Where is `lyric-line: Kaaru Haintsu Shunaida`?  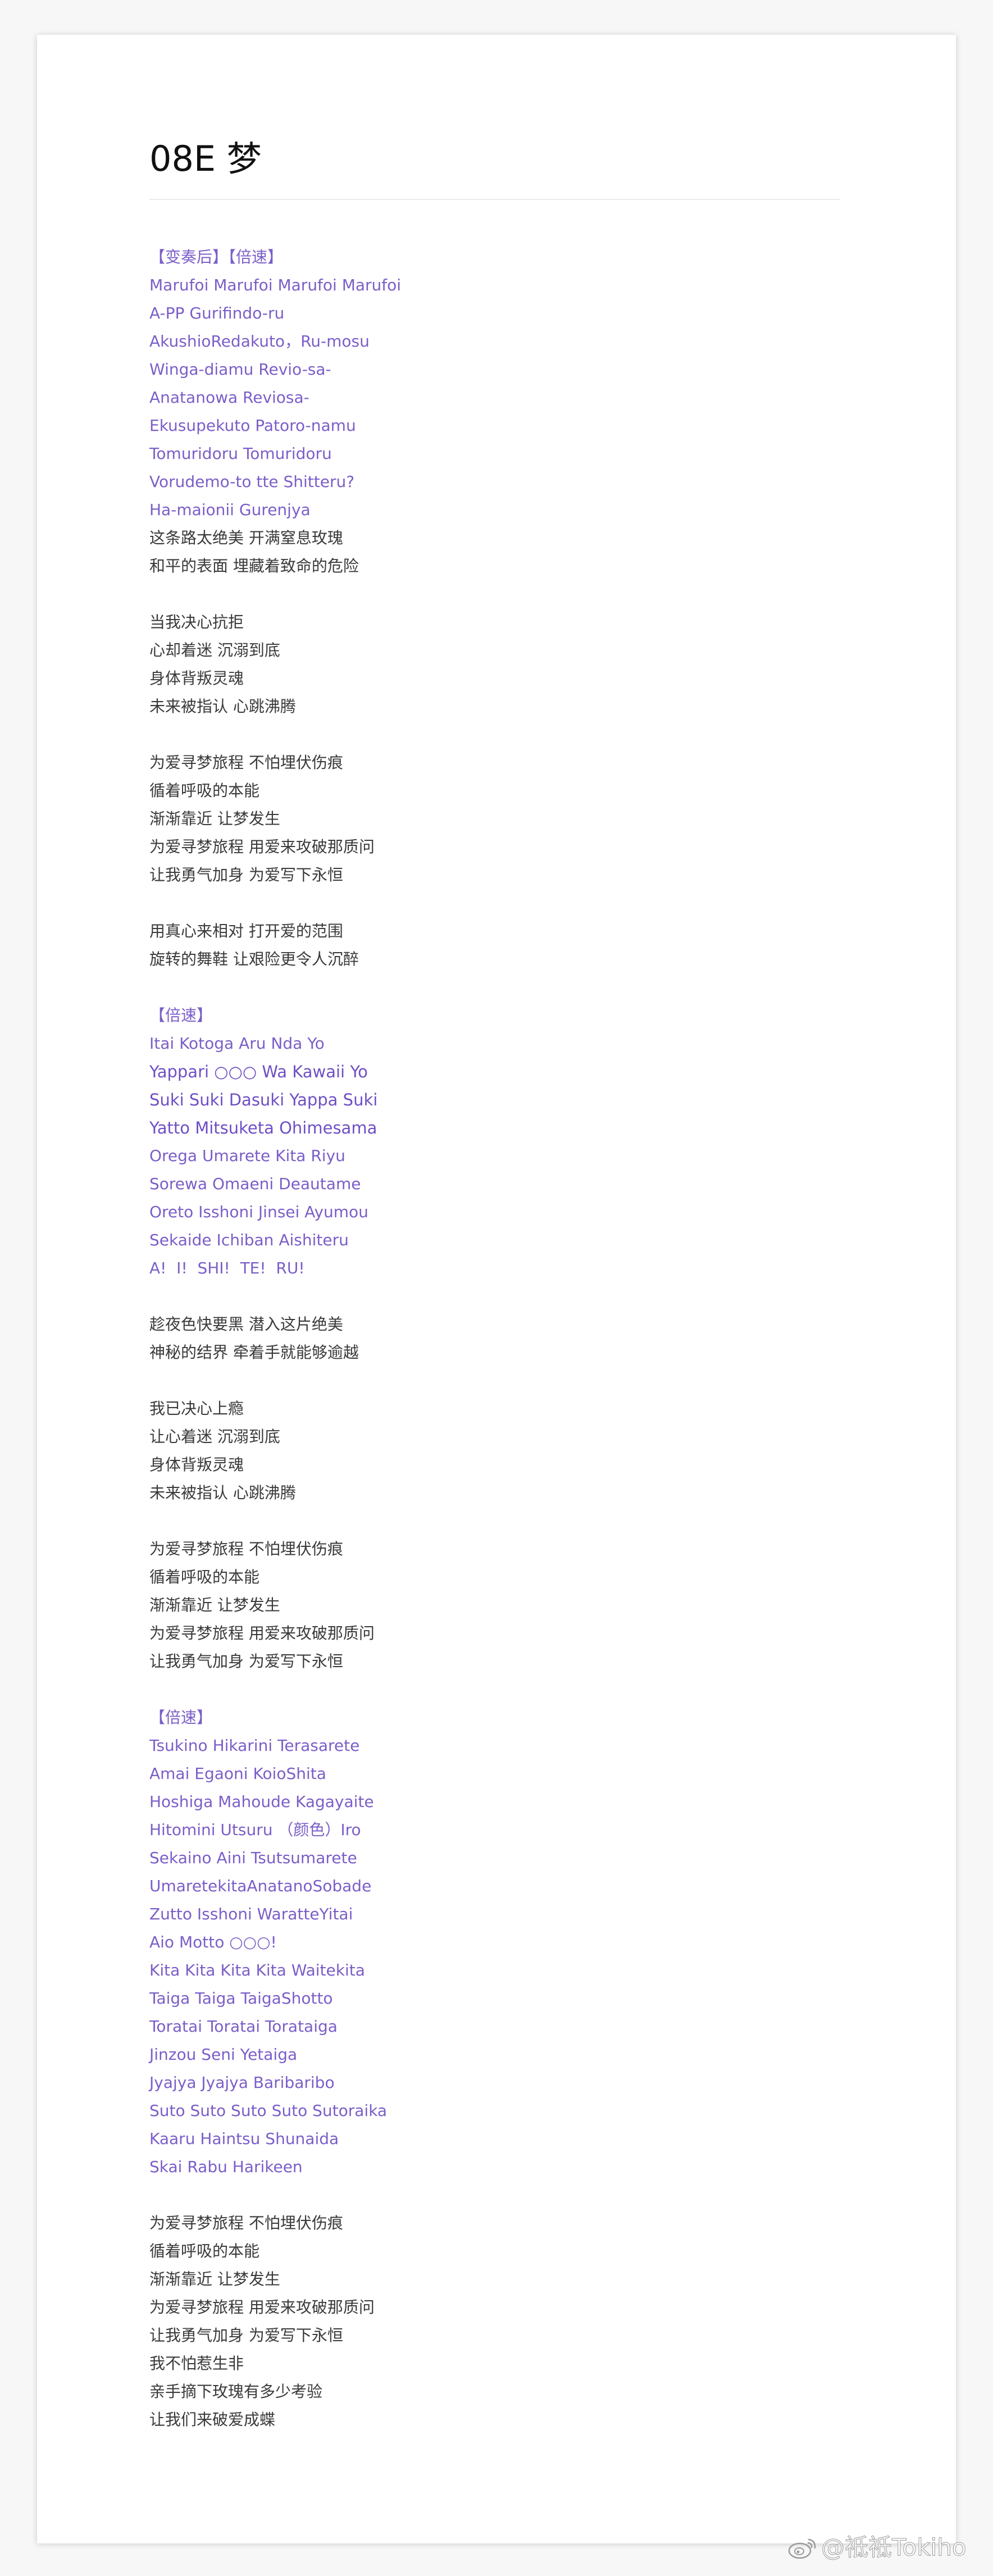 lyric-line: Kaaru Haintsu Shunaida is located at coordinates (244, 2138).